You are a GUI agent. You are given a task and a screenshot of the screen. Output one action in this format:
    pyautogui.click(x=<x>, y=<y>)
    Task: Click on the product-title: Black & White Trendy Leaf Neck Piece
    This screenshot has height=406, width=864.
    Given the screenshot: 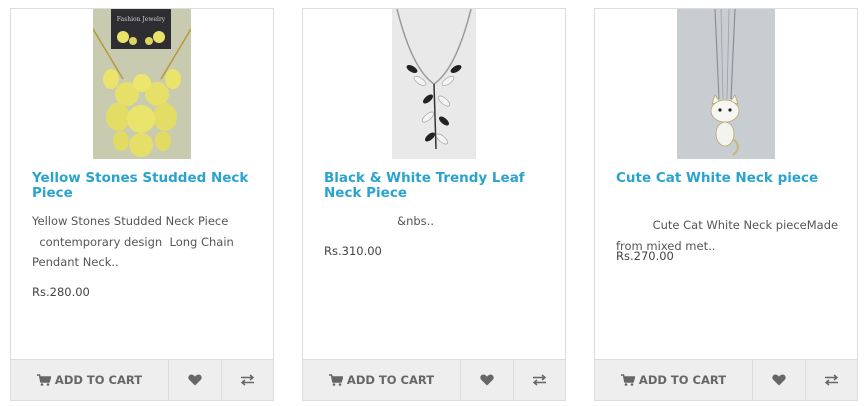 What is the action you would take?
    pyautogui.click(x=436, y=186)
    